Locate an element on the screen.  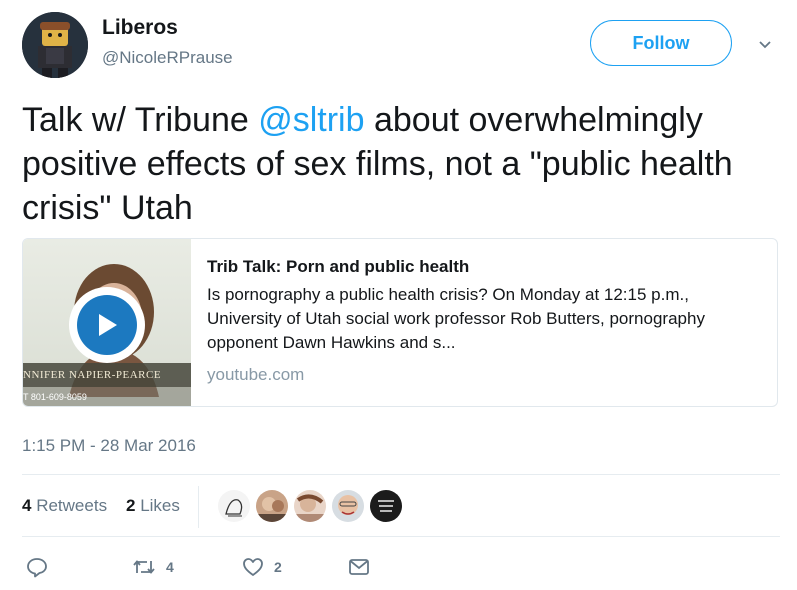
avatar-image is located at coordinates (55, 45).